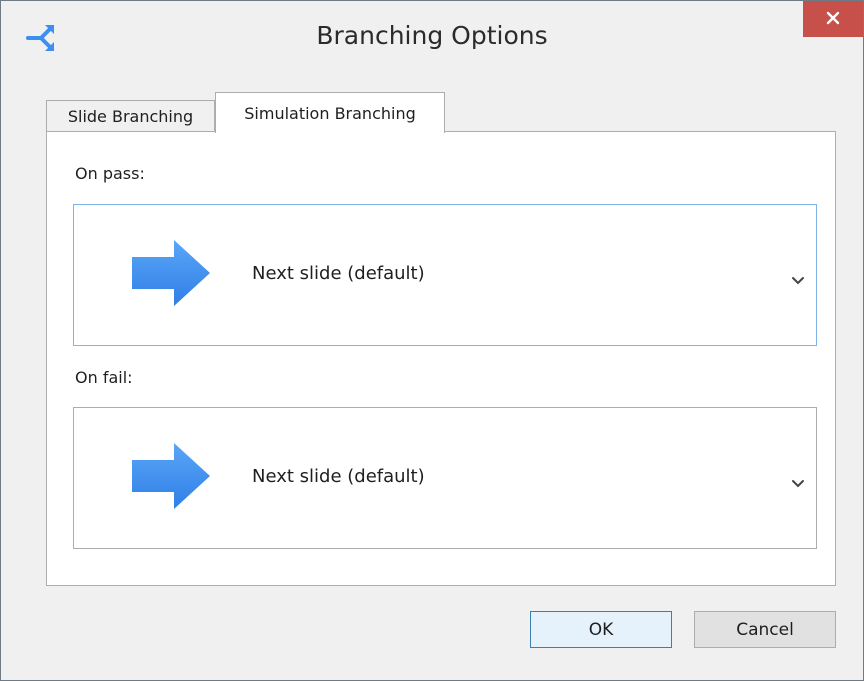 This screenshot has width=864, height=681. Describe the element at coordinates (338, 273) in the screenshot. I see `on-pass-value: Next slide (default)` at that location.